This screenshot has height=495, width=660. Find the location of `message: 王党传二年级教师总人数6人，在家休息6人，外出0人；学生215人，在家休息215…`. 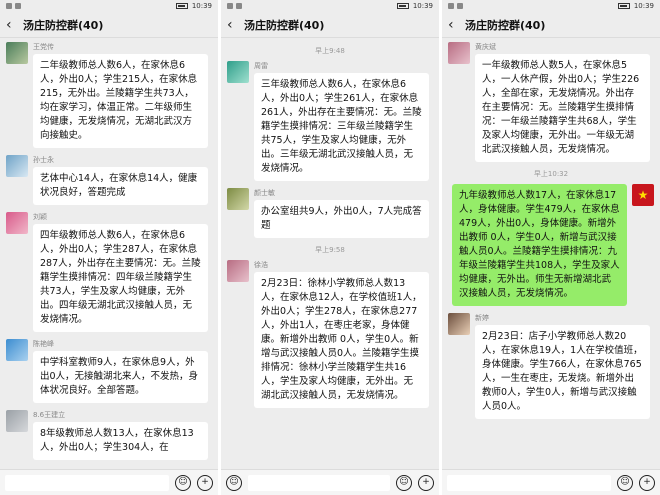

message: 王党传二年级教师总人数6人，在家休息6人，外出0人；学生215人，在家休息215… is located at coordinates (109, 95).